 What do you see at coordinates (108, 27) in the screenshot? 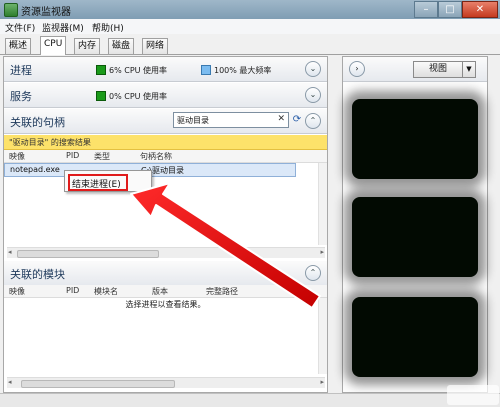
I see `menu-help: 帮助(H)` at bounding box center [108, 27].